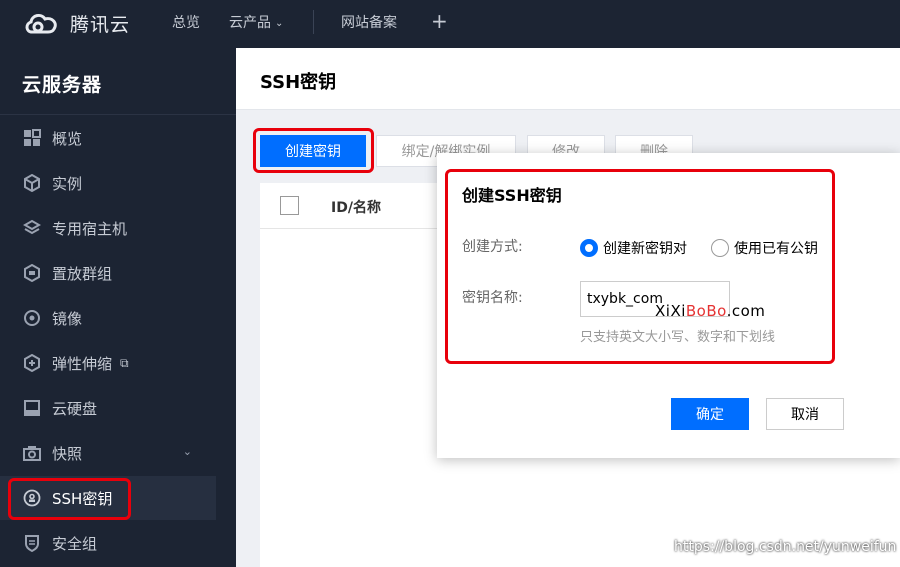  I want to click on disc-icon, so click(32, 318).